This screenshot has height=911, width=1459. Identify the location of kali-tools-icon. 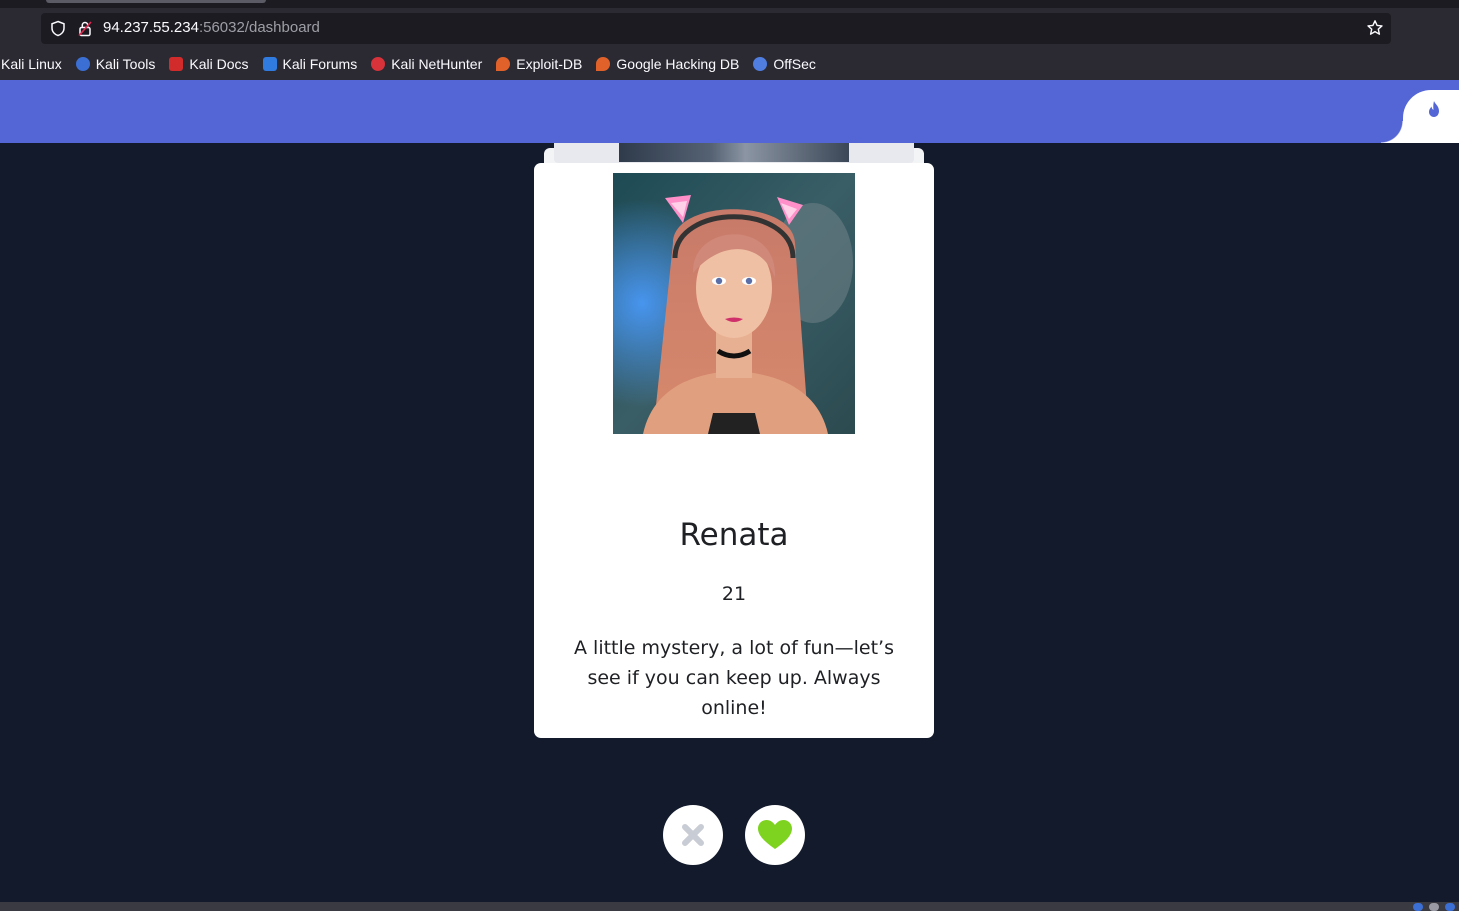
(82, 64).